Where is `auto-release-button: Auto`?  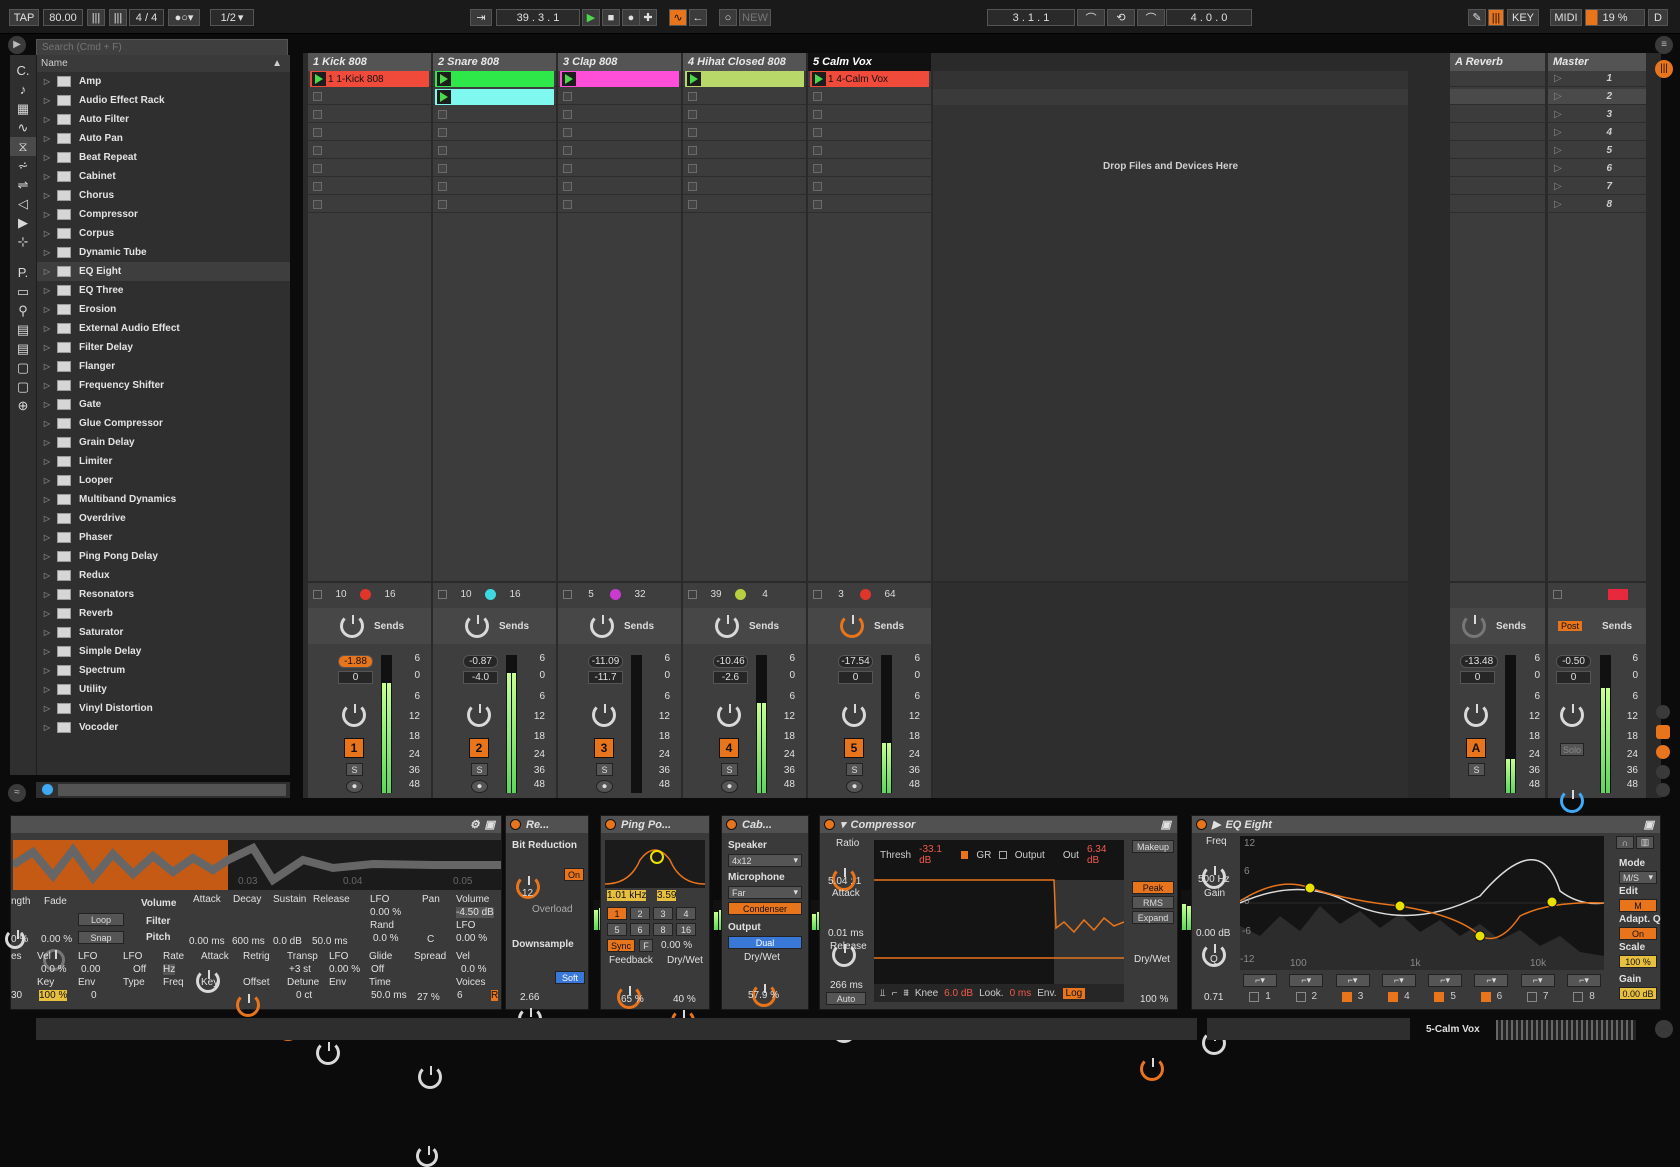 auto-release-button: Auto is located at coordinates (846, 998).